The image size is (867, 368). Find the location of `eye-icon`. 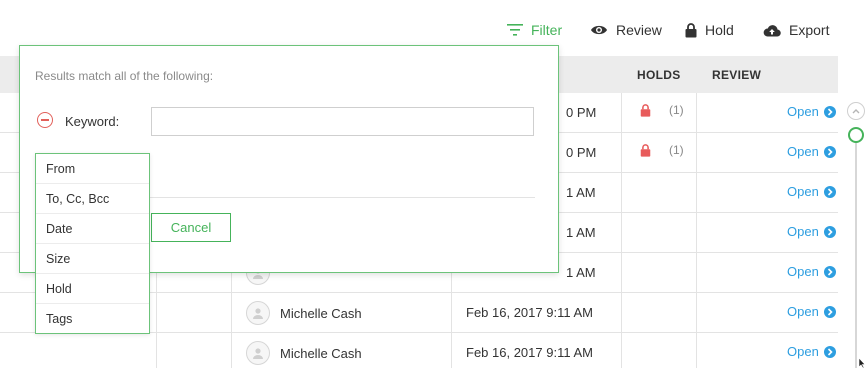

eye-icon is located at coordinates (599, 30).